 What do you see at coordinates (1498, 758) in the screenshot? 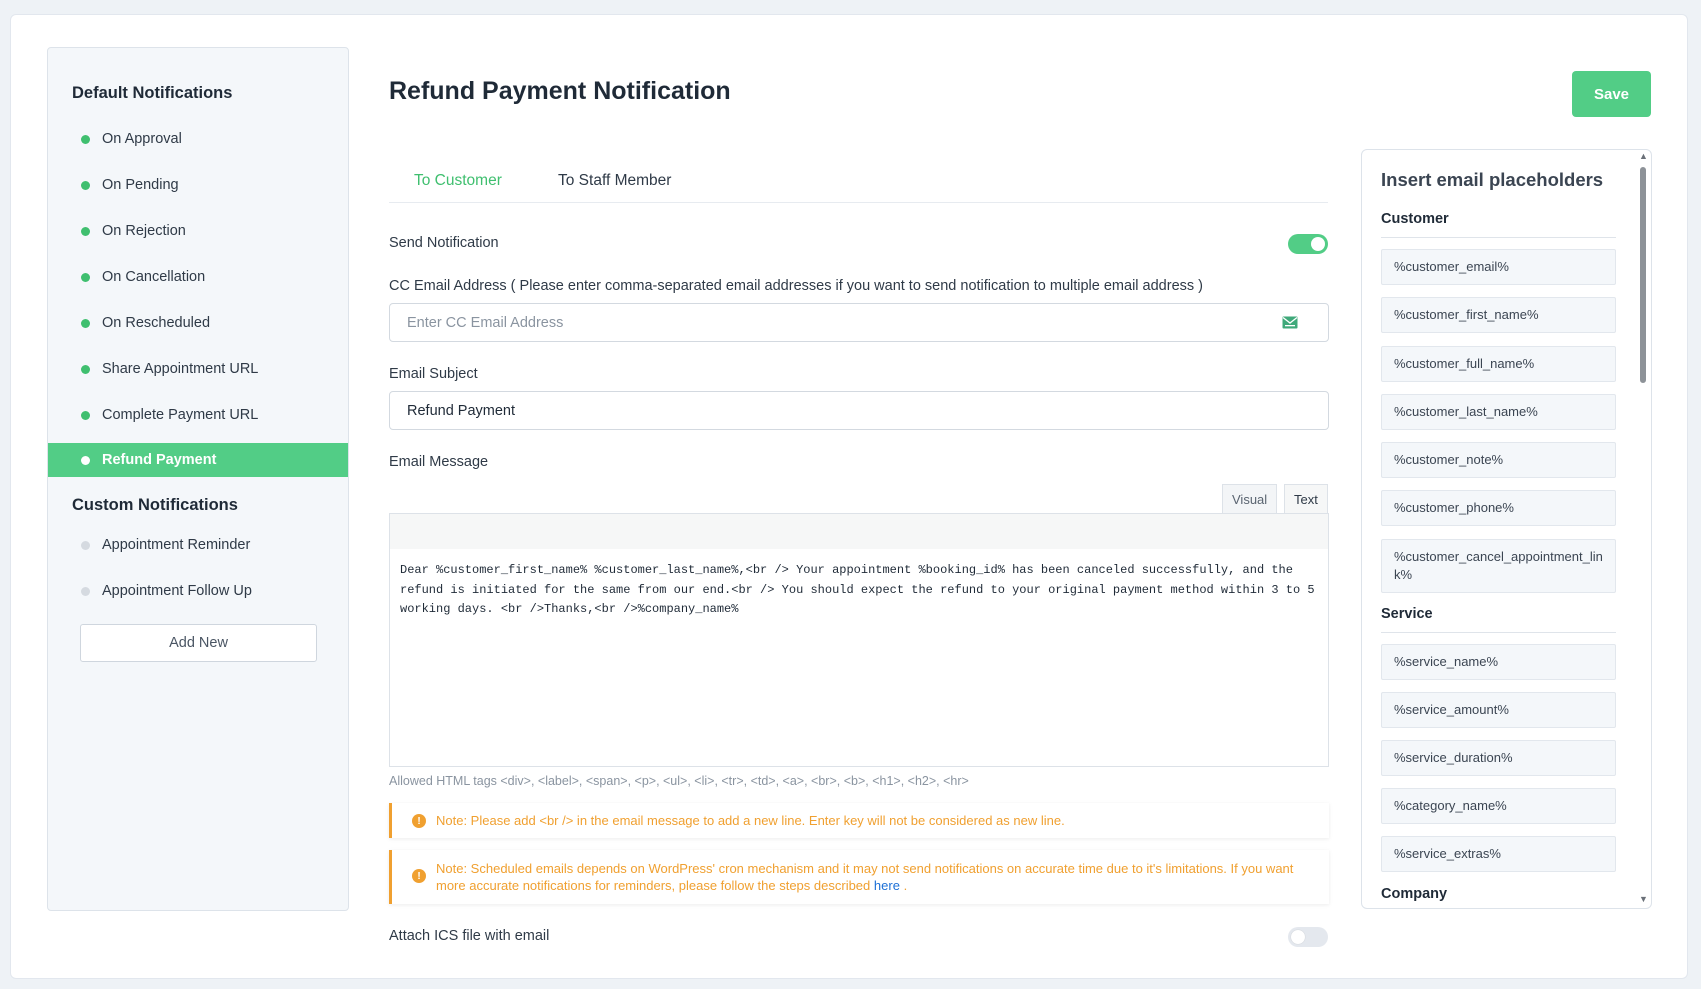
I see `placeholder-item: %service_duration%` at bounding box center [1498, 758].